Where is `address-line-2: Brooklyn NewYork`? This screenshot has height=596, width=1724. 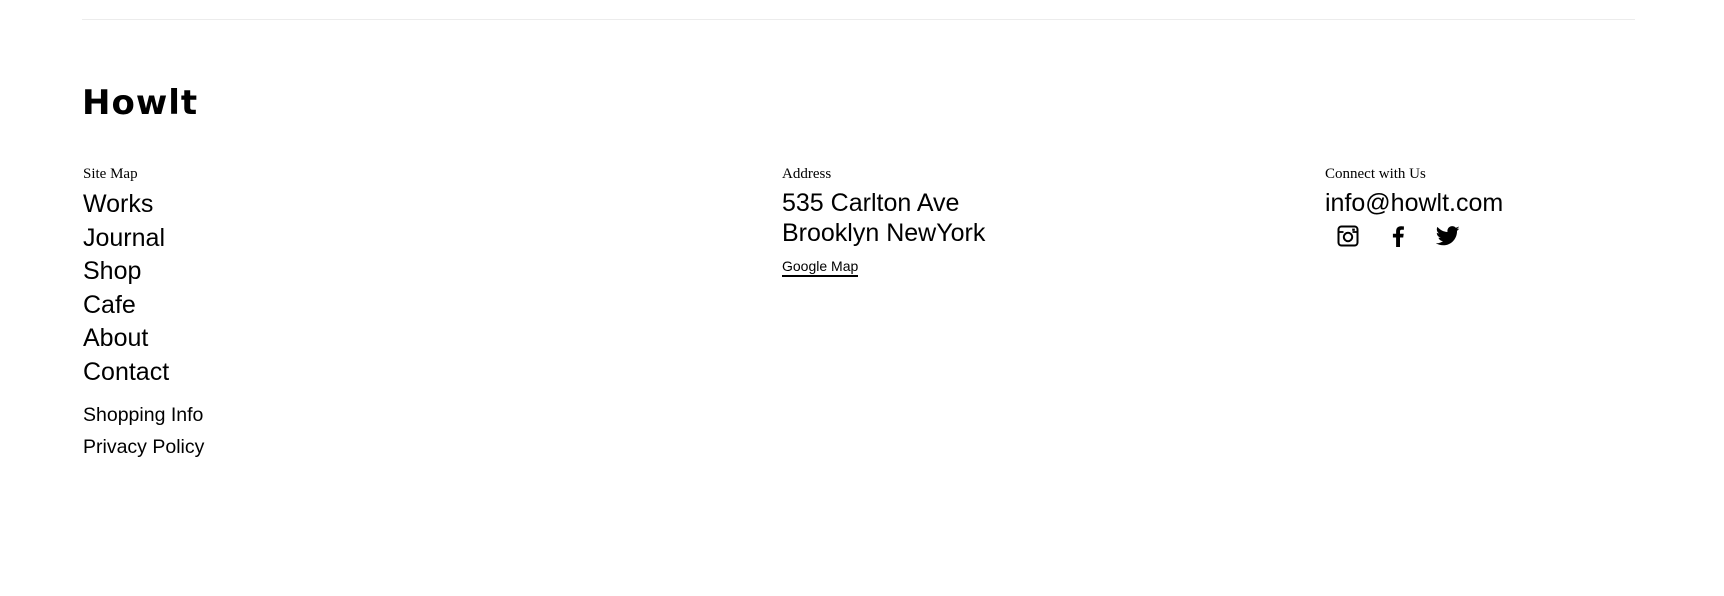
address-line-2: Brooklyn NewYork is located at coordinates (884, 233).